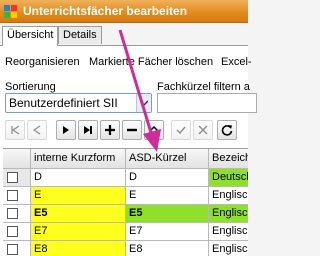 The width and height of the screenshot is (320, 256). What do you see at coordinates (78, 196) in the screenshot?
I see `cell-kurzform: E` at bounding box center [78, 196].